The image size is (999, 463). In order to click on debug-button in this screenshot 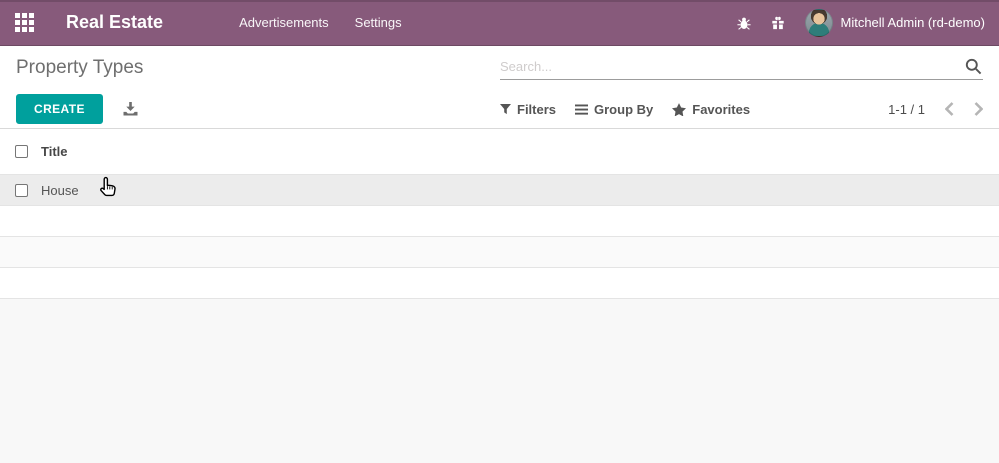, I will do `click(743, 23)`.